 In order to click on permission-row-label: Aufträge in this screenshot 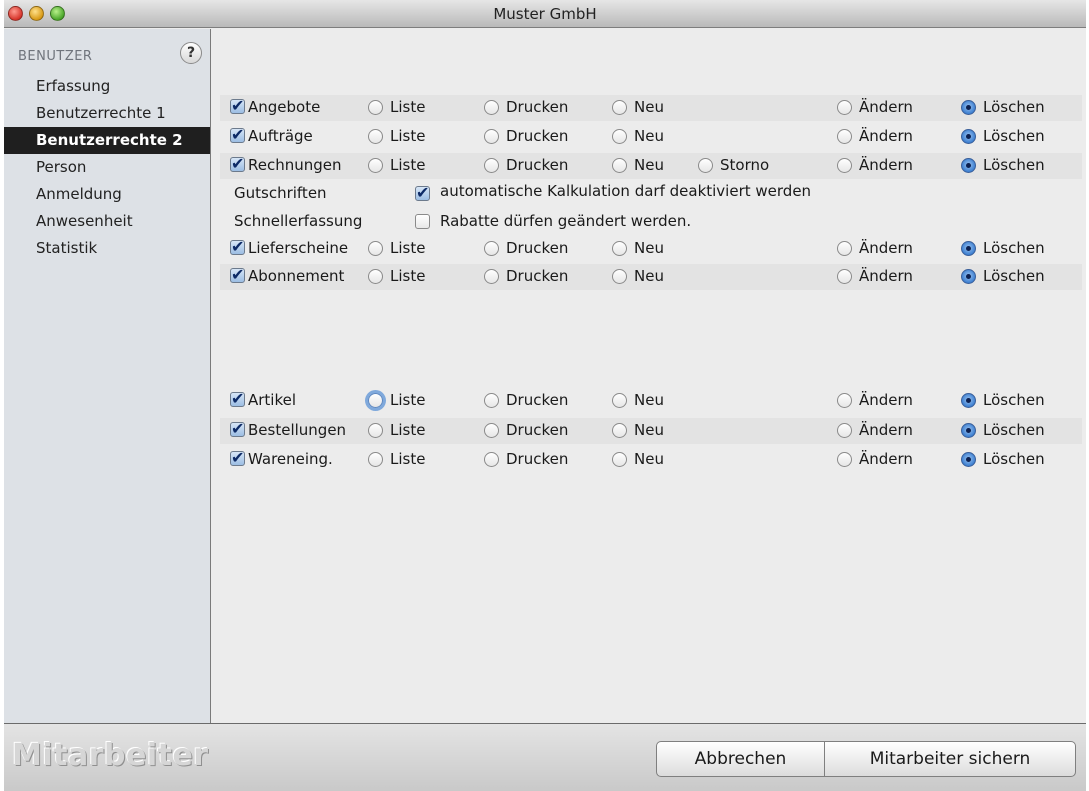, I will do `click(280, 136)`.